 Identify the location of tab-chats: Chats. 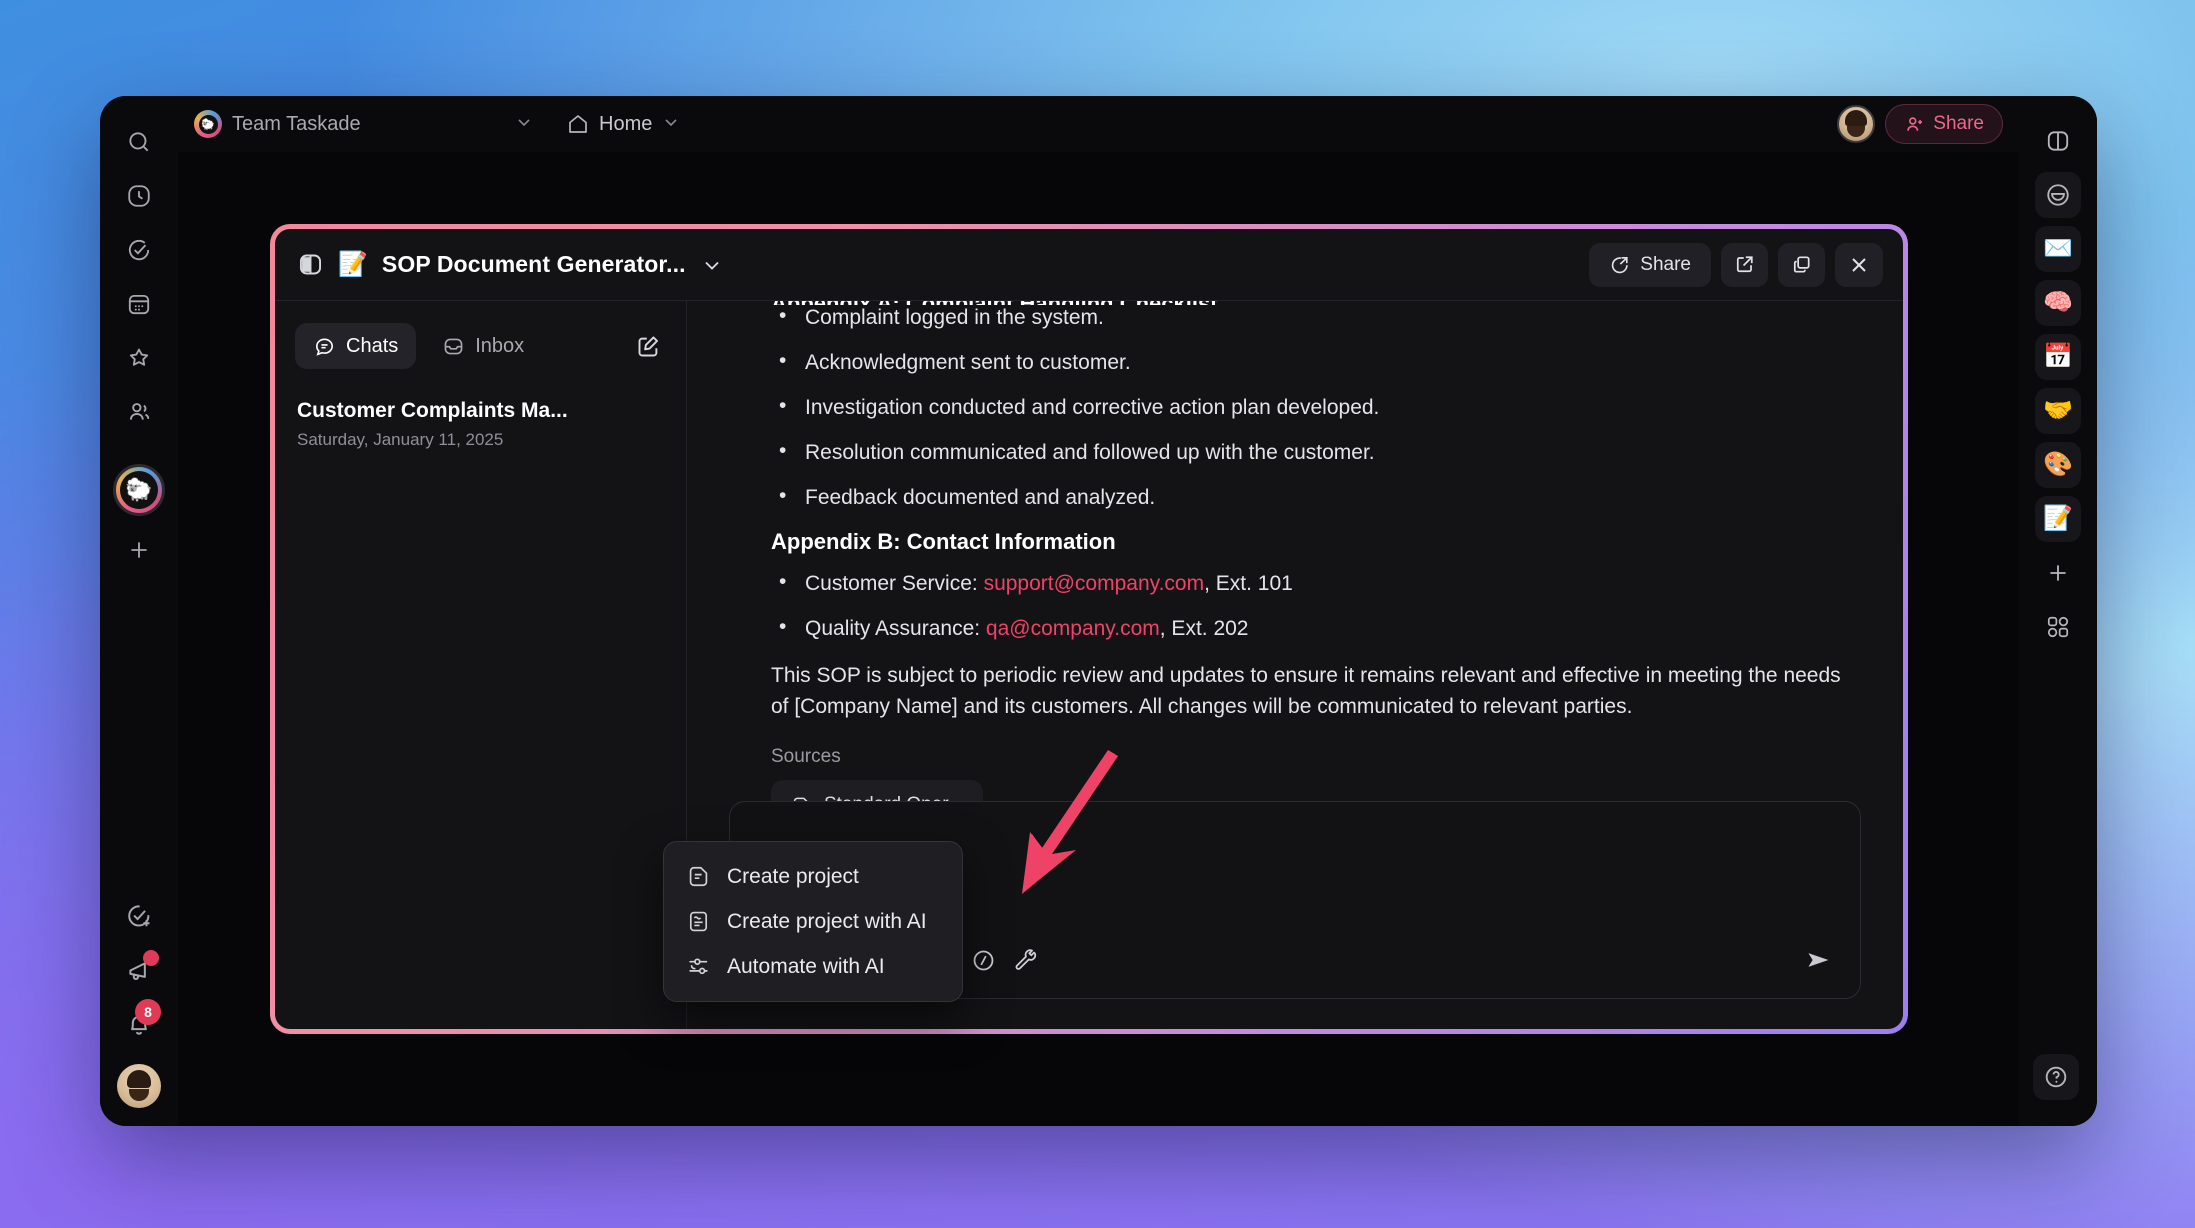
(356, 346).